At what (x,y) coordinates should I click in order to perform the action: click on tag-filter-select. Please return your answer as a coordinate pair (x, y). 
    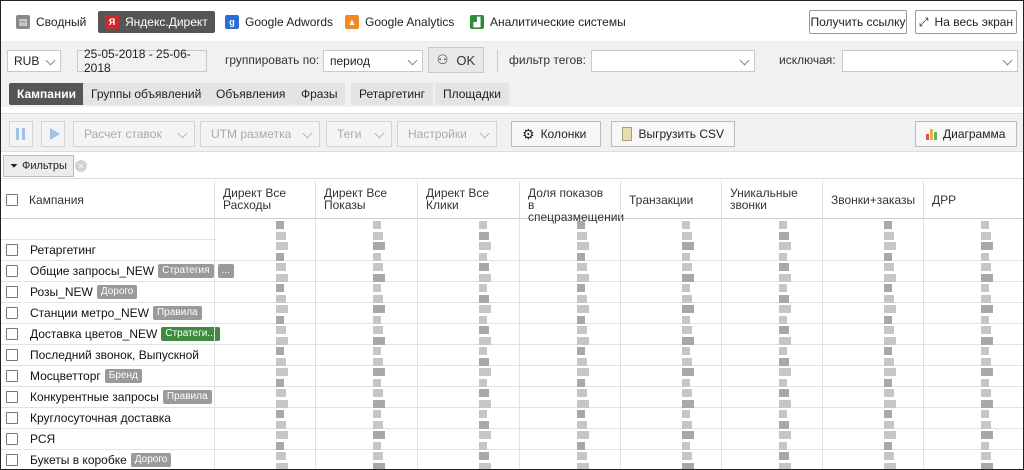
    Looking at the image, I should click on (673, 61).